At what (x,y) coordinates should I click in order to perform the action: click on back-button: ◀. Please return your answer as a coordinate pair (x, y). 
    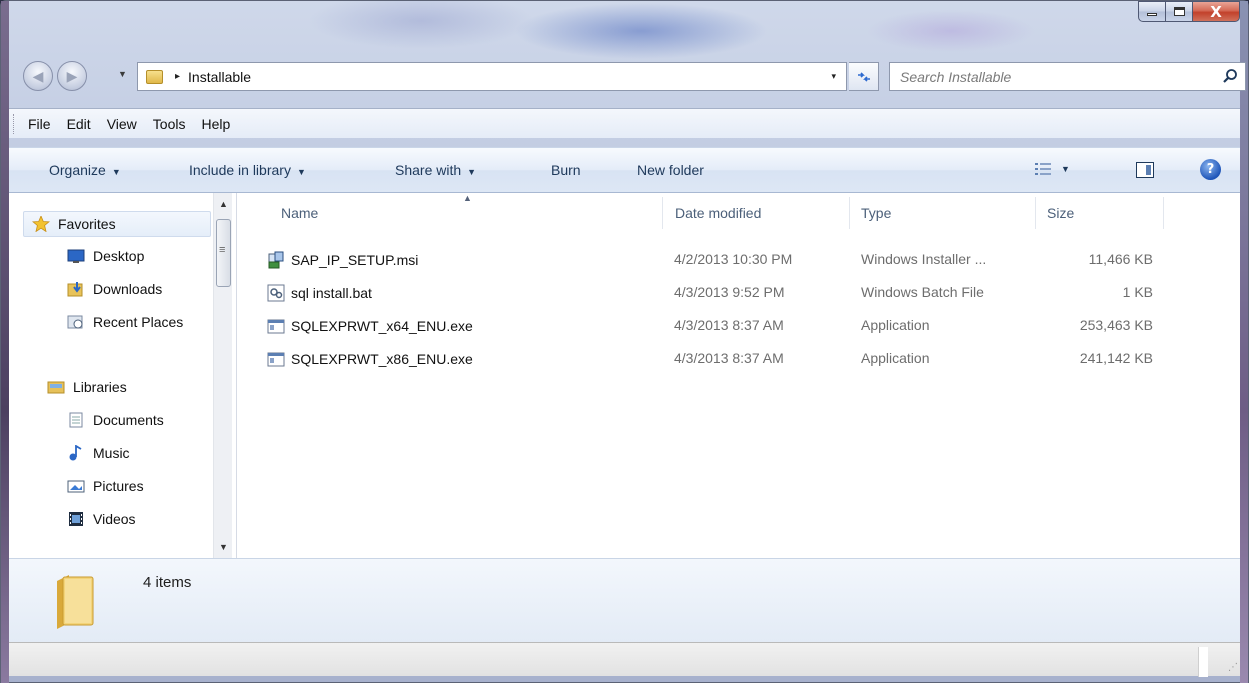
    Looking at the image, I should click on (38, 76).